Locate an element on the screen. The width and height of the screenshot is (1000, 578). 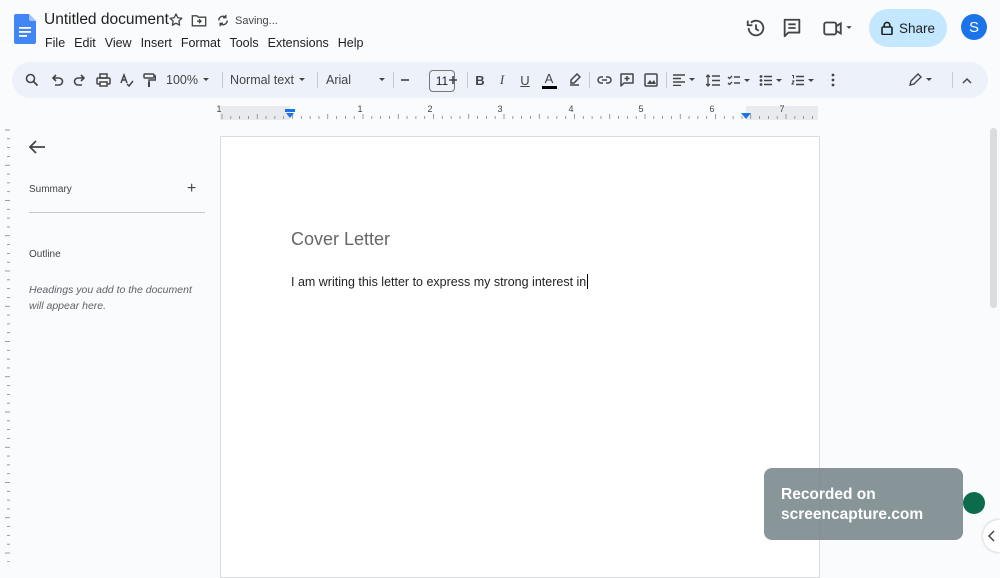
insert-link-icon is located at coordinates (604, 80).